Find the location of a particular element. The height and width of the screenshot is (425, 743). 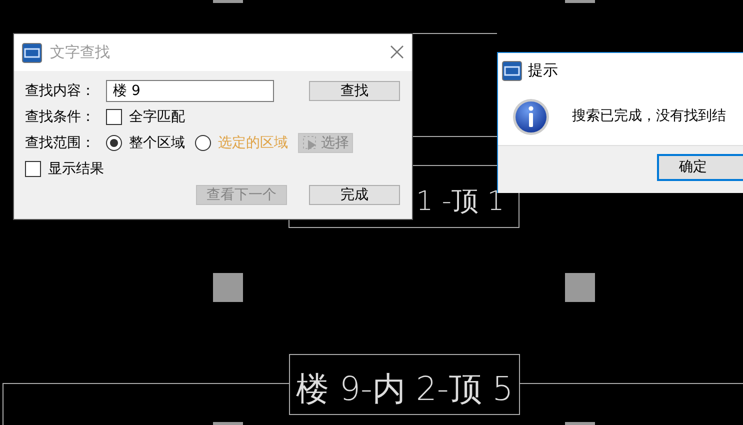

radio-label: 选定的区域 is located at coordinates (253, 143).